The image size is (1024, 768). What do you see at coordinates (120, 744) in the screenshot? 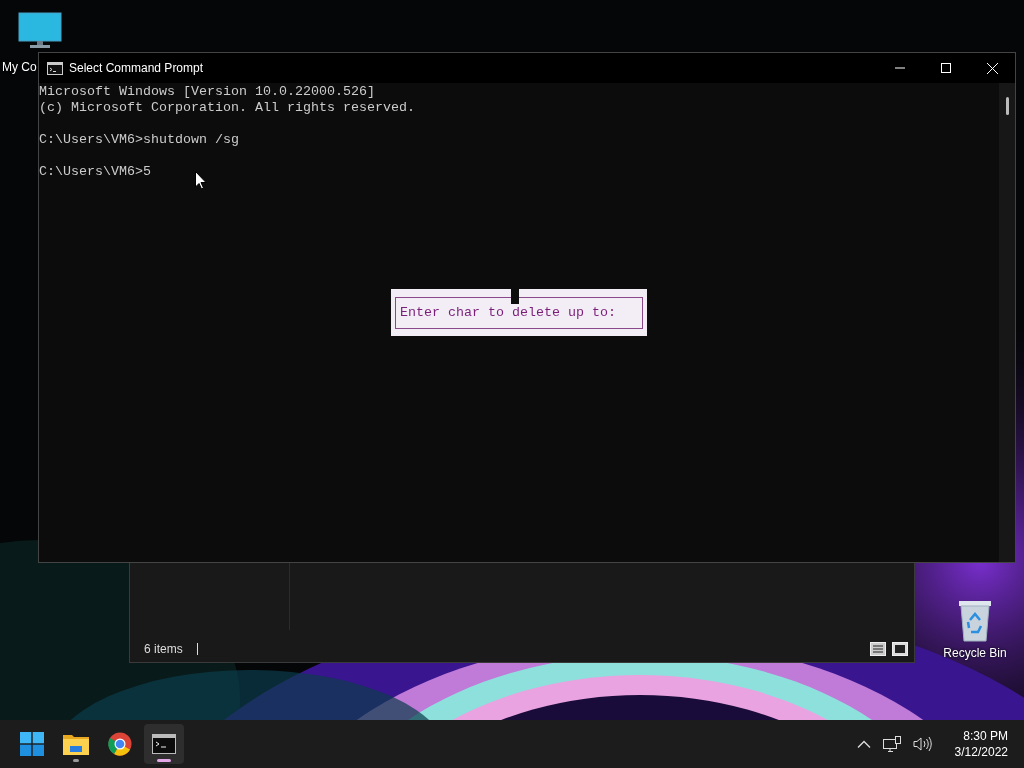
I see `browser-icon` at bounding box center [120, 744].